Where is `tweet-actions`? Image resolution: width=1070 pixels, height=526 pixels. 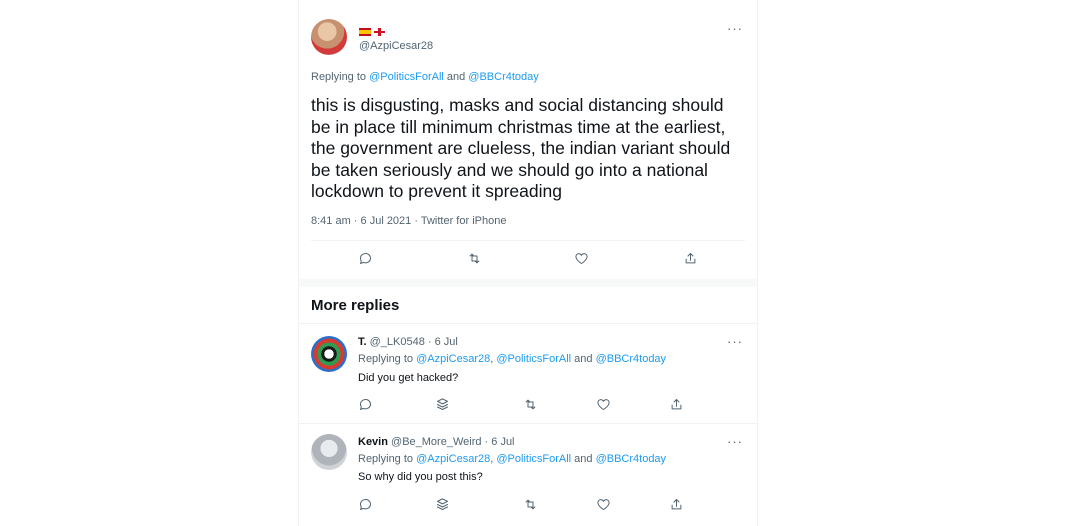
tweet-actions is located at coordinates (528, 259).